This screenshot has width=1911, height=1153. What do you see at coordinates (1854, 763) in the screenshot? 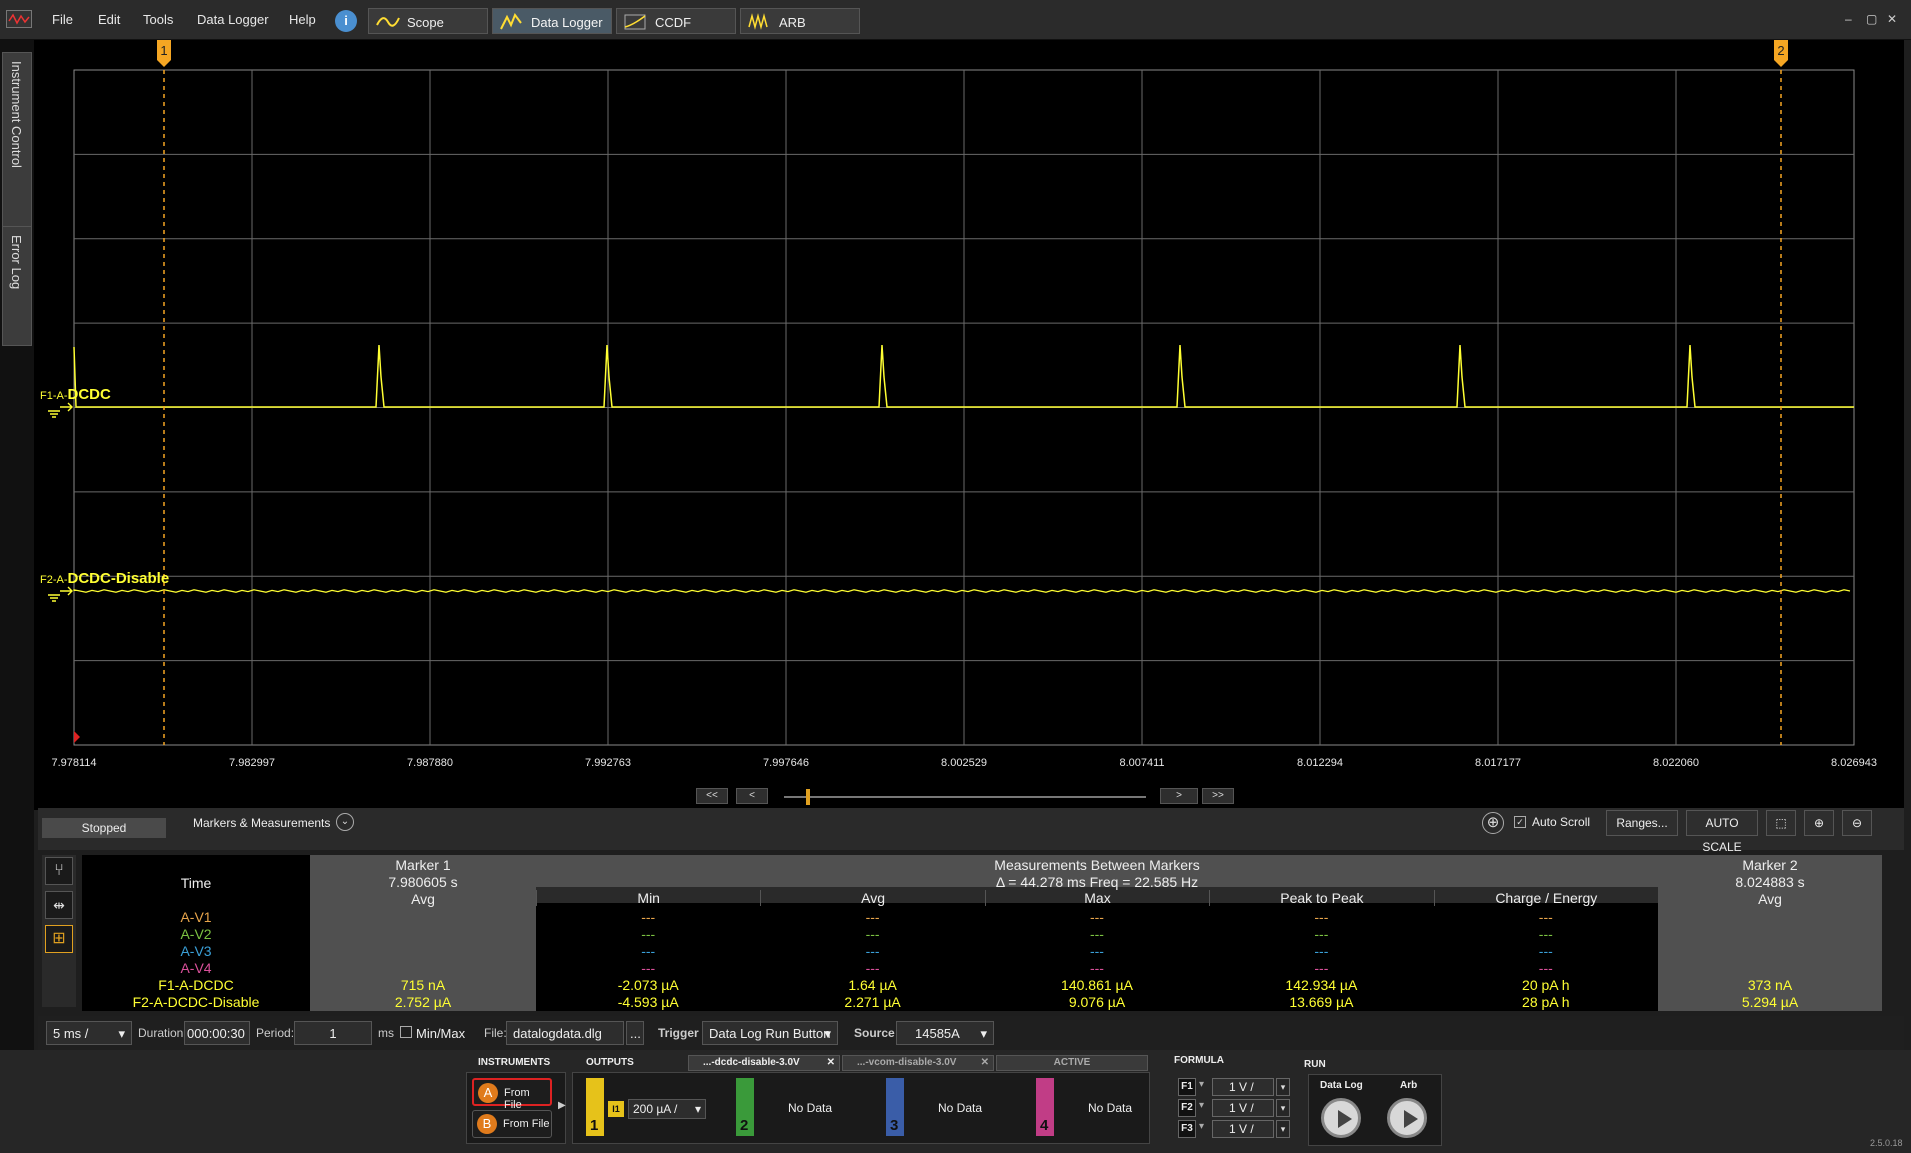
I see `x-tick-label: 8.026943` at bounding box center [1854, 763].